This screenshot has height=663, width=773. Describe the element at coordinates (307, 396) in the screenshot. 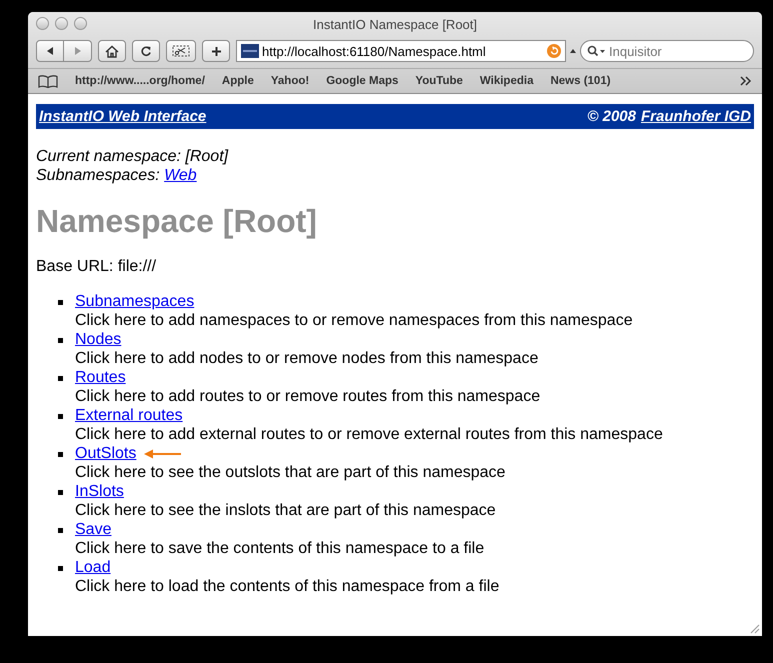

I see `section-description: Click here to add routes to or remove routes from this namespace` at that location.